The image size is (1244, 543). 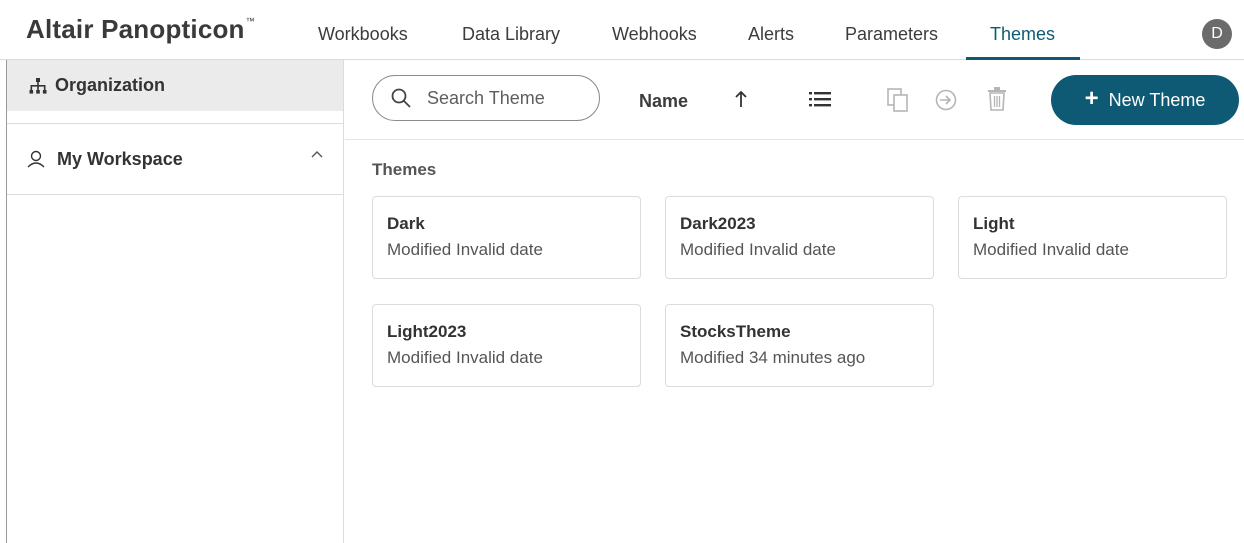 What do you see at coordinates (506, 345) in the screenshot?
I see `theme-card: Light2023 Modified Invalid date` at bounding box center [506, 345].